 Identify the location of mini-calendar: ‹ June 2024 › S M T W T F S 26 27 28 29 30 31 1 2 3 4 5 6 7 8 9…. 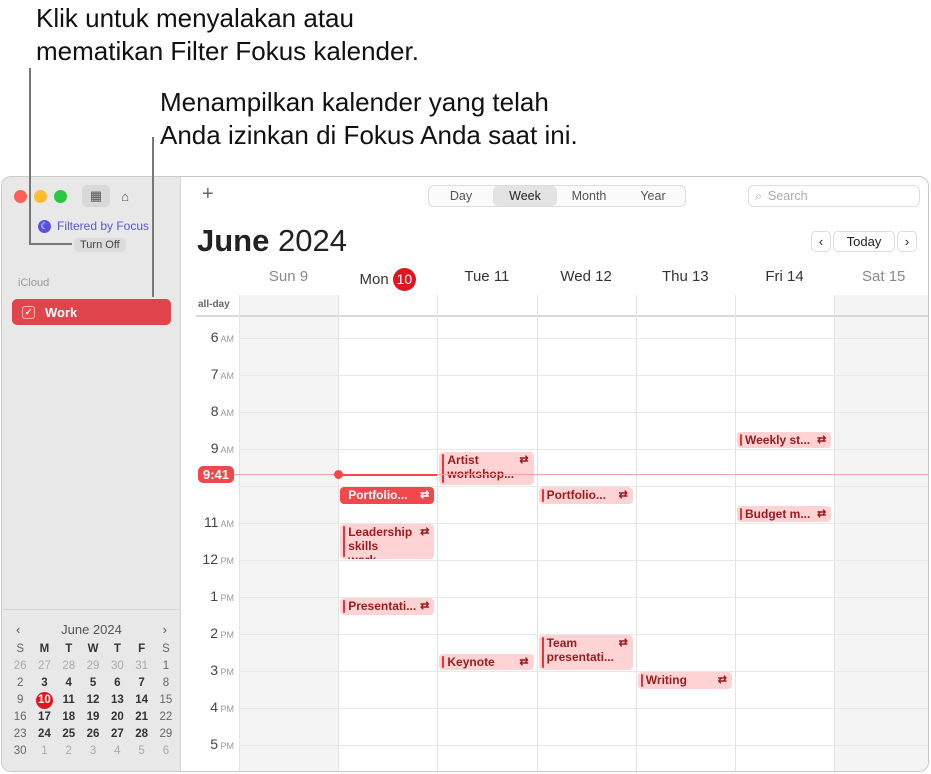
(91, 684).